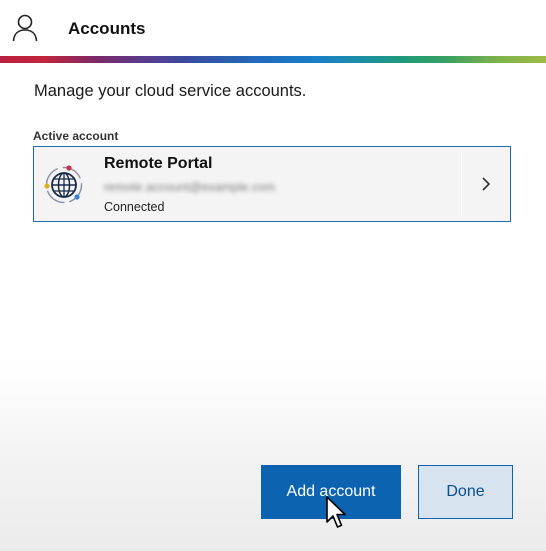 This screenshot has height=551, width=546. Describe the element at coordinates (461, 184) in the screenshot. I see `card-divider` at that location.